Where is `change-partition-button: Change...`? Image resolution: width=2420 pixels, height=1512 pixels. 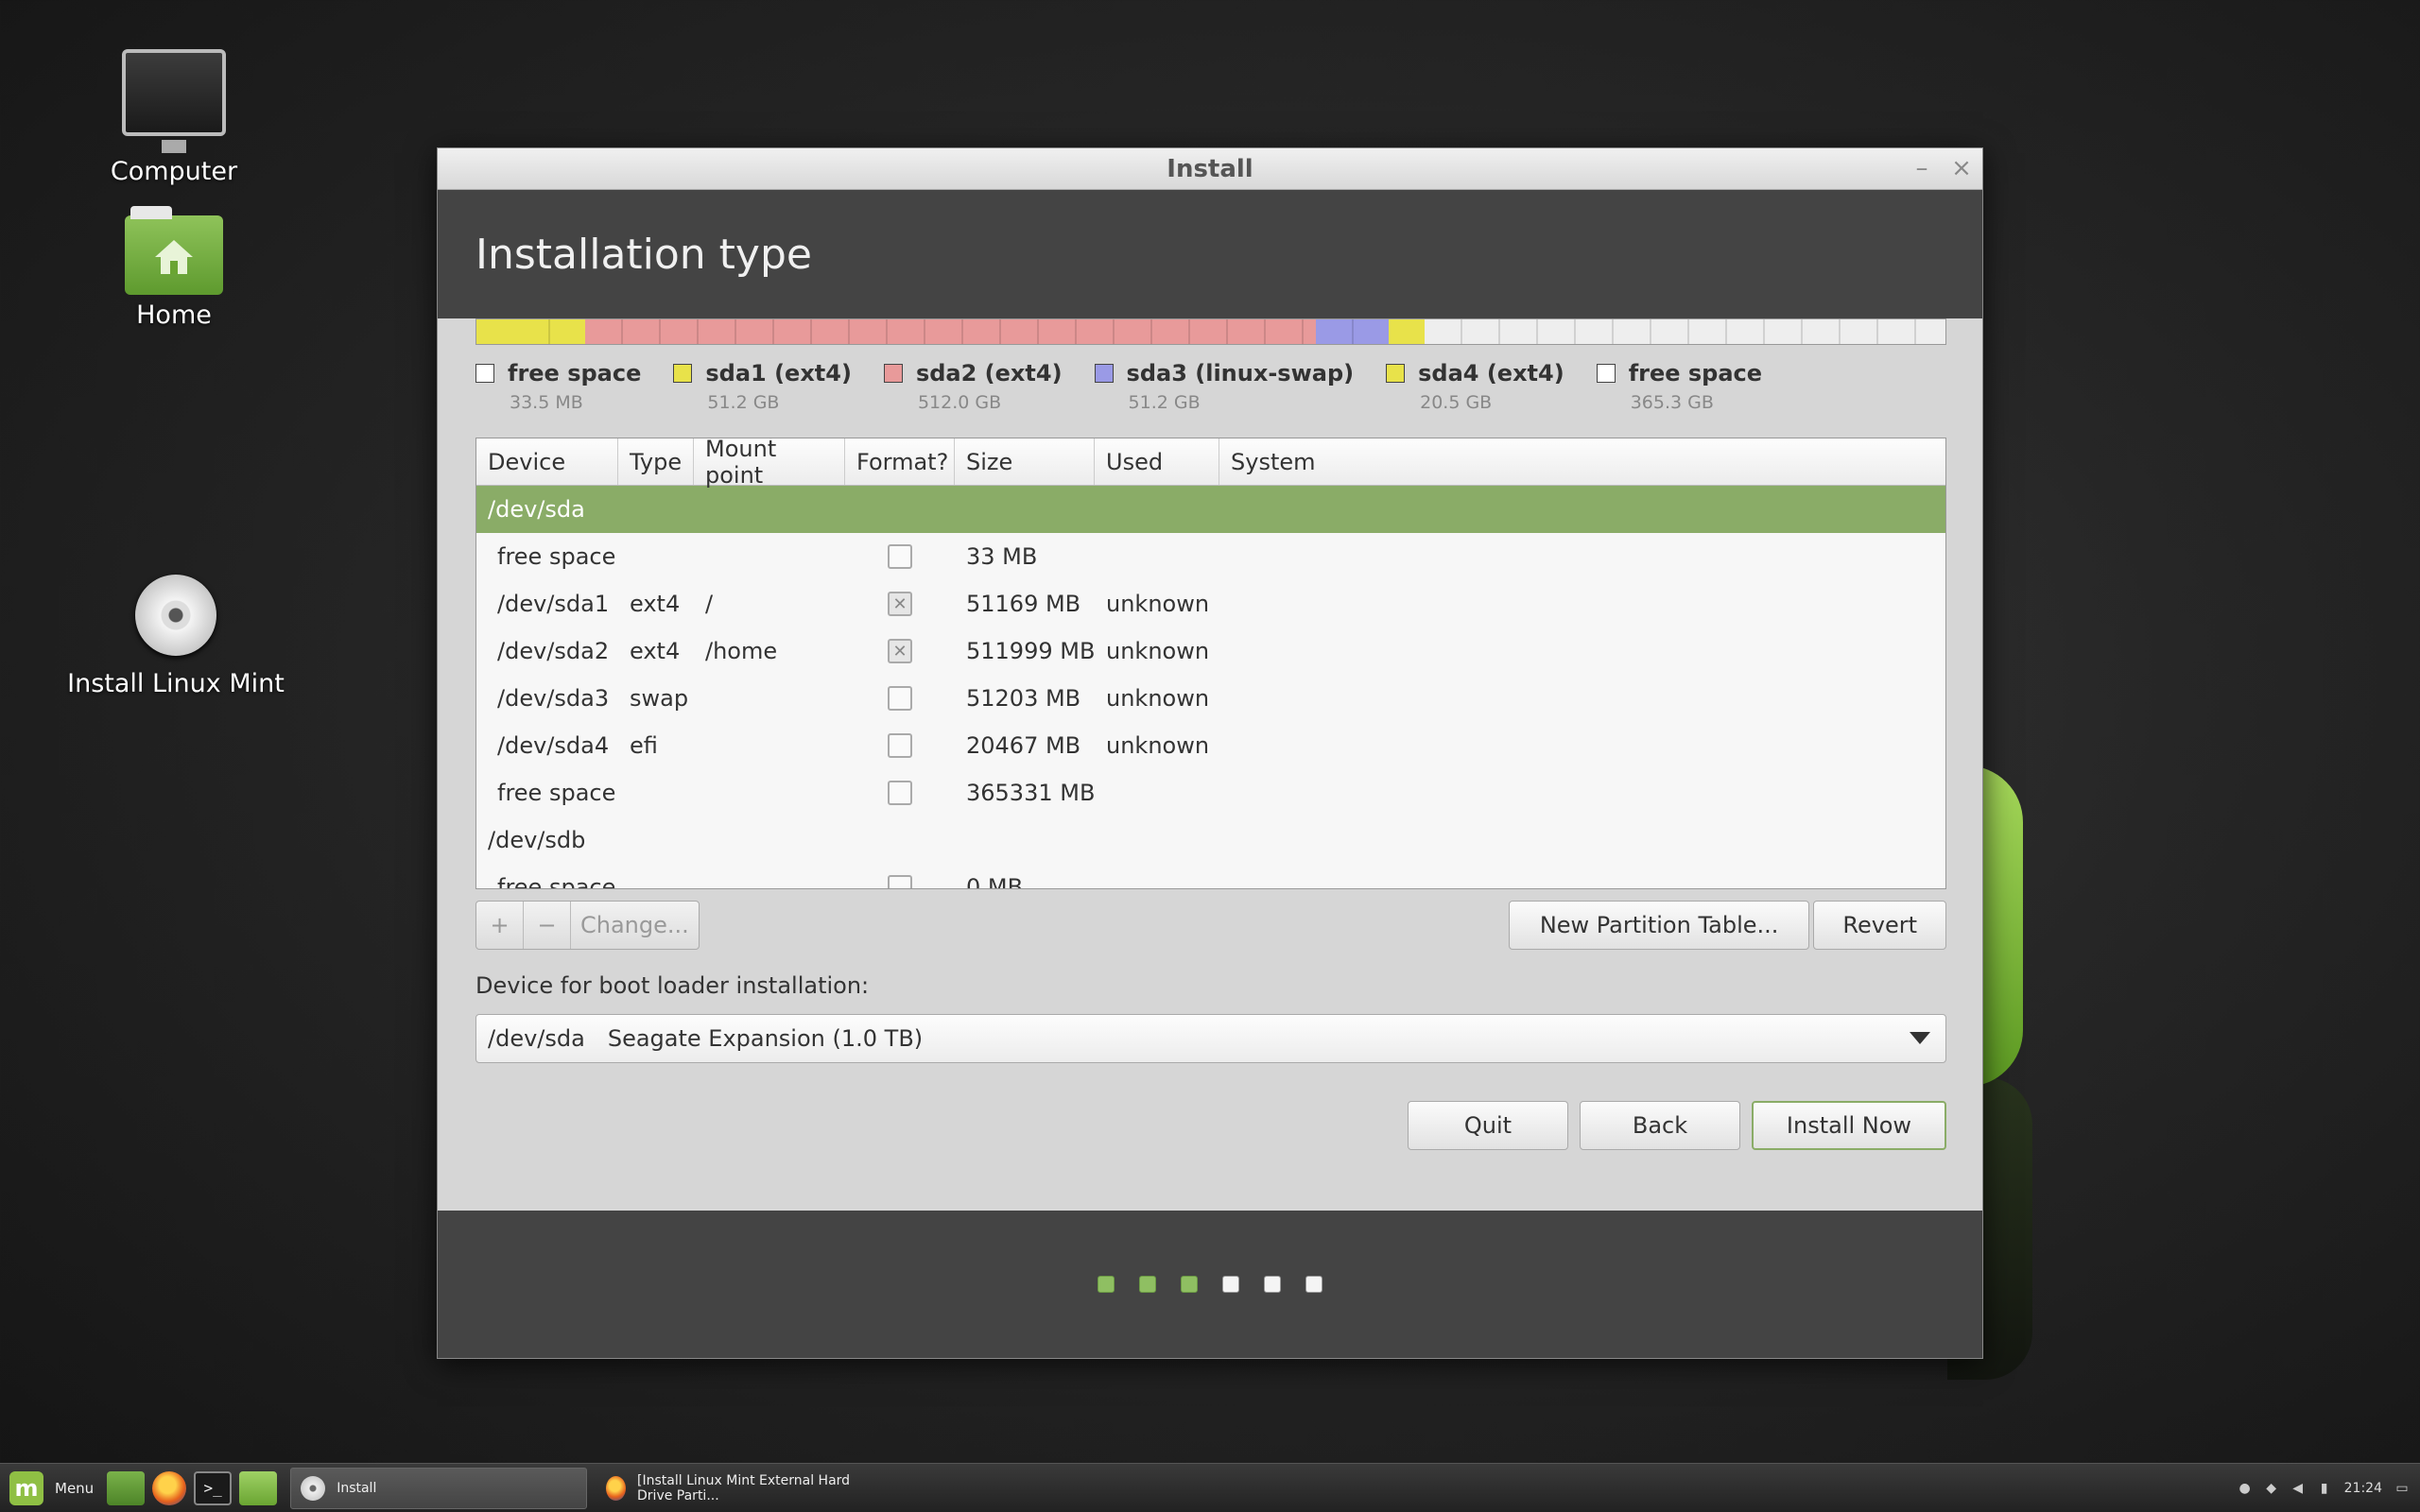
change-partition-button: Change... is located at coordinates (635, 925).